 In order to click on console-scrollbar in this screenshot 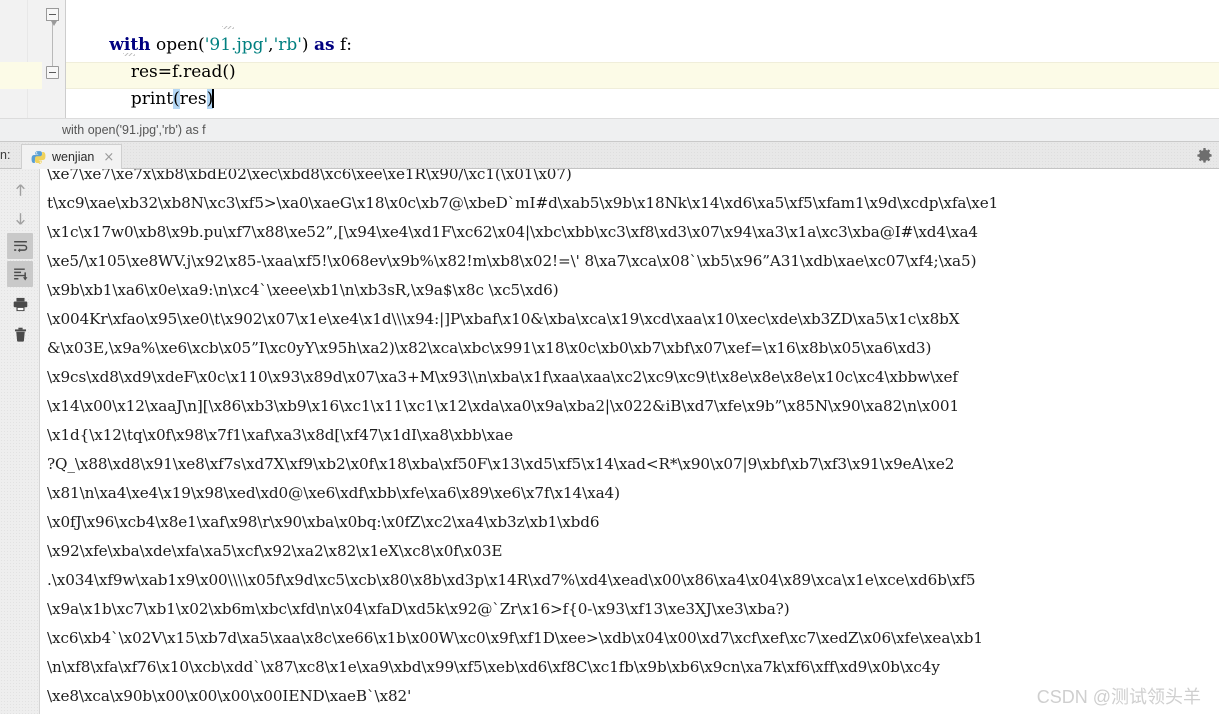, I will do `click(1212, 441)`.